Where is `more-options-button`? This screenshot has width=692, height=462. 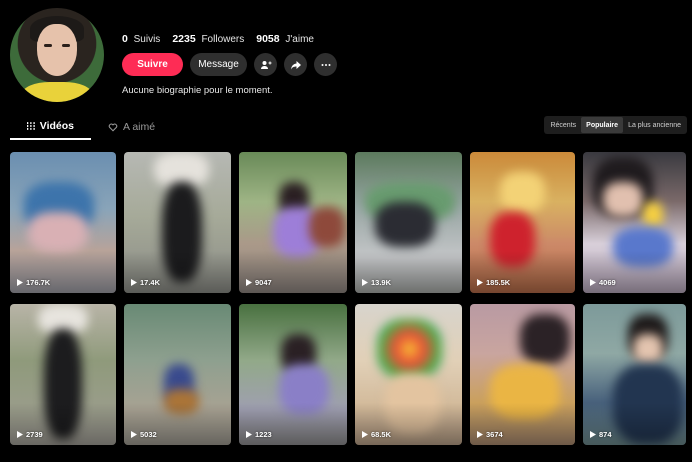 more-options-button is located at coordinates (325, 64).